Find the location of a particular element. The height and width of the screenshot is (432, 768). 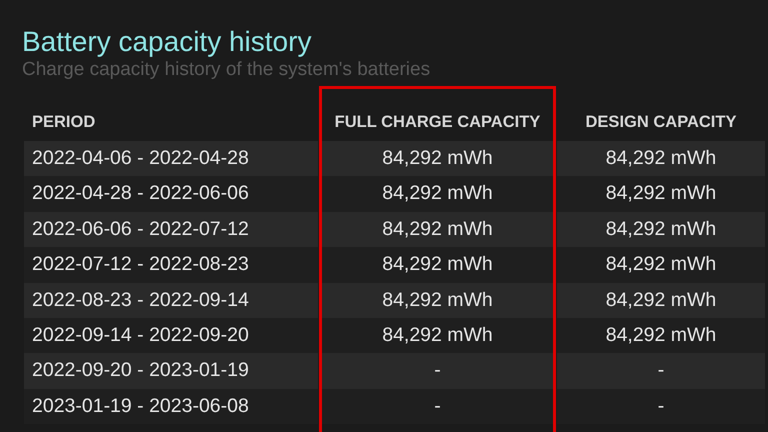

table-cell: 2022-07-12 - 2022-08-23 is located at coordinates (171, 265).